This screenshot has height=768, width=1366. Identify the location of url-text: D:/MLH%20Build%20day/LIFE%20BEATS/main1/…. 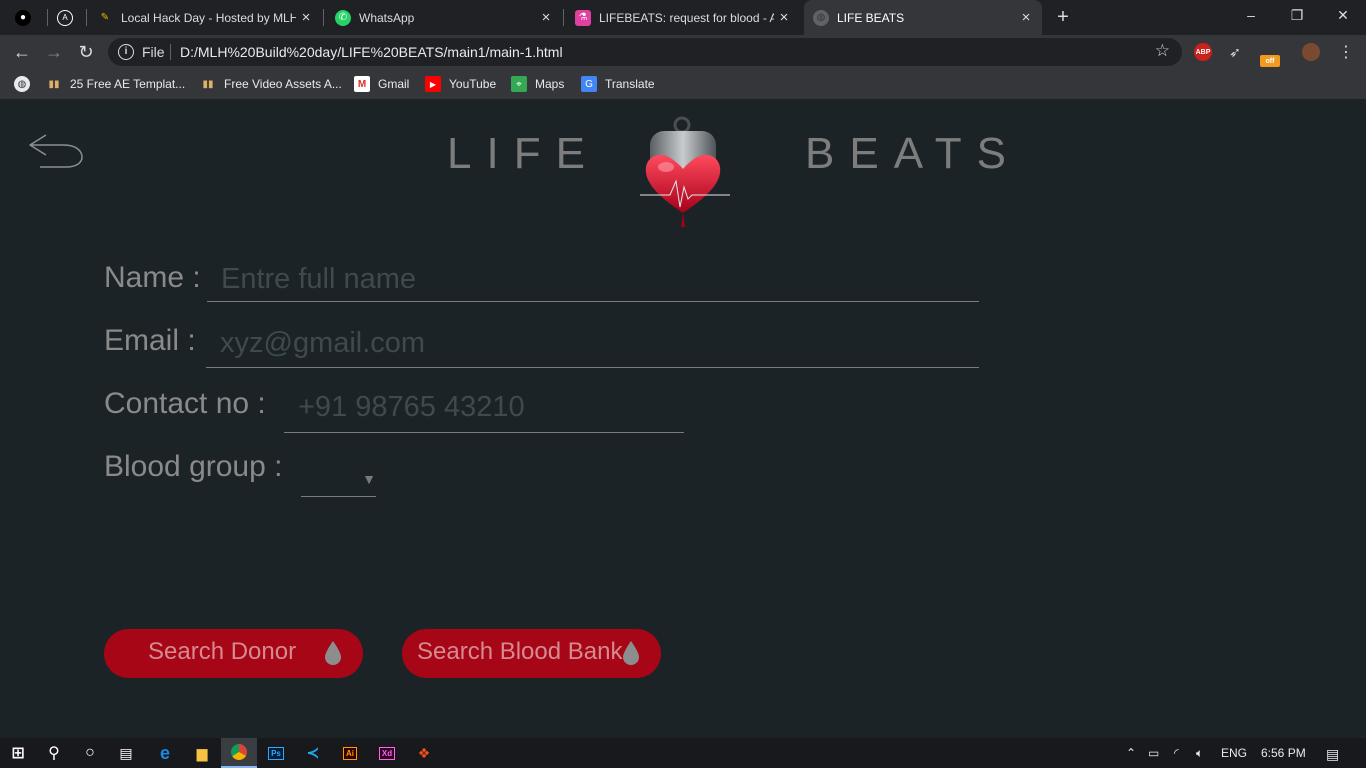
(371, 52).